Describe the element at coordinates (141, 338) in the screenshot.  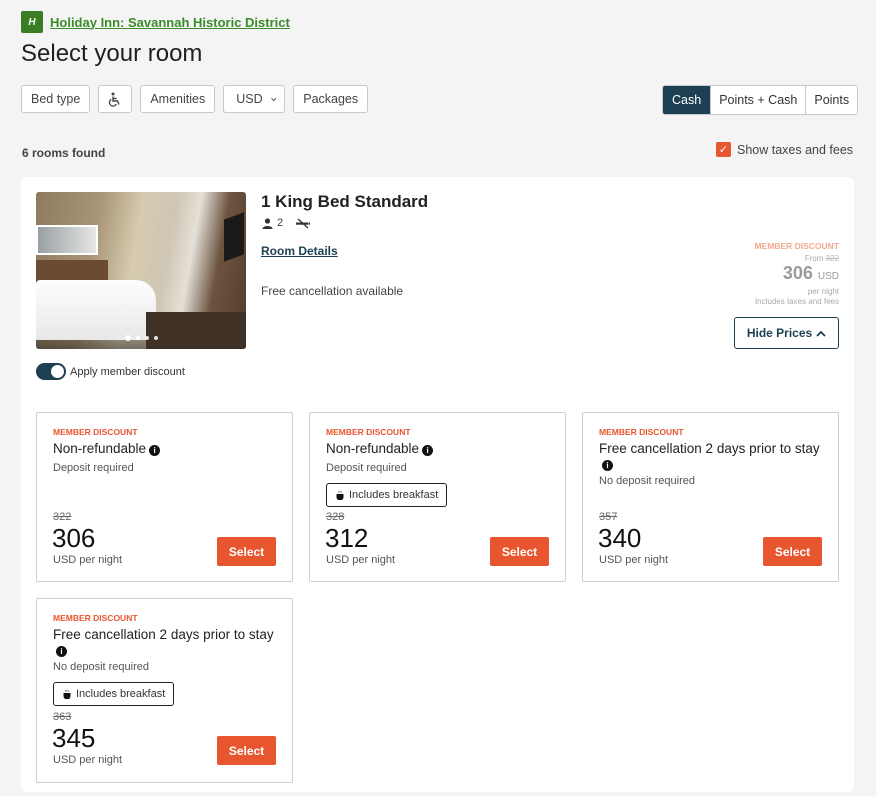
I see `carousel-dots` at that location.